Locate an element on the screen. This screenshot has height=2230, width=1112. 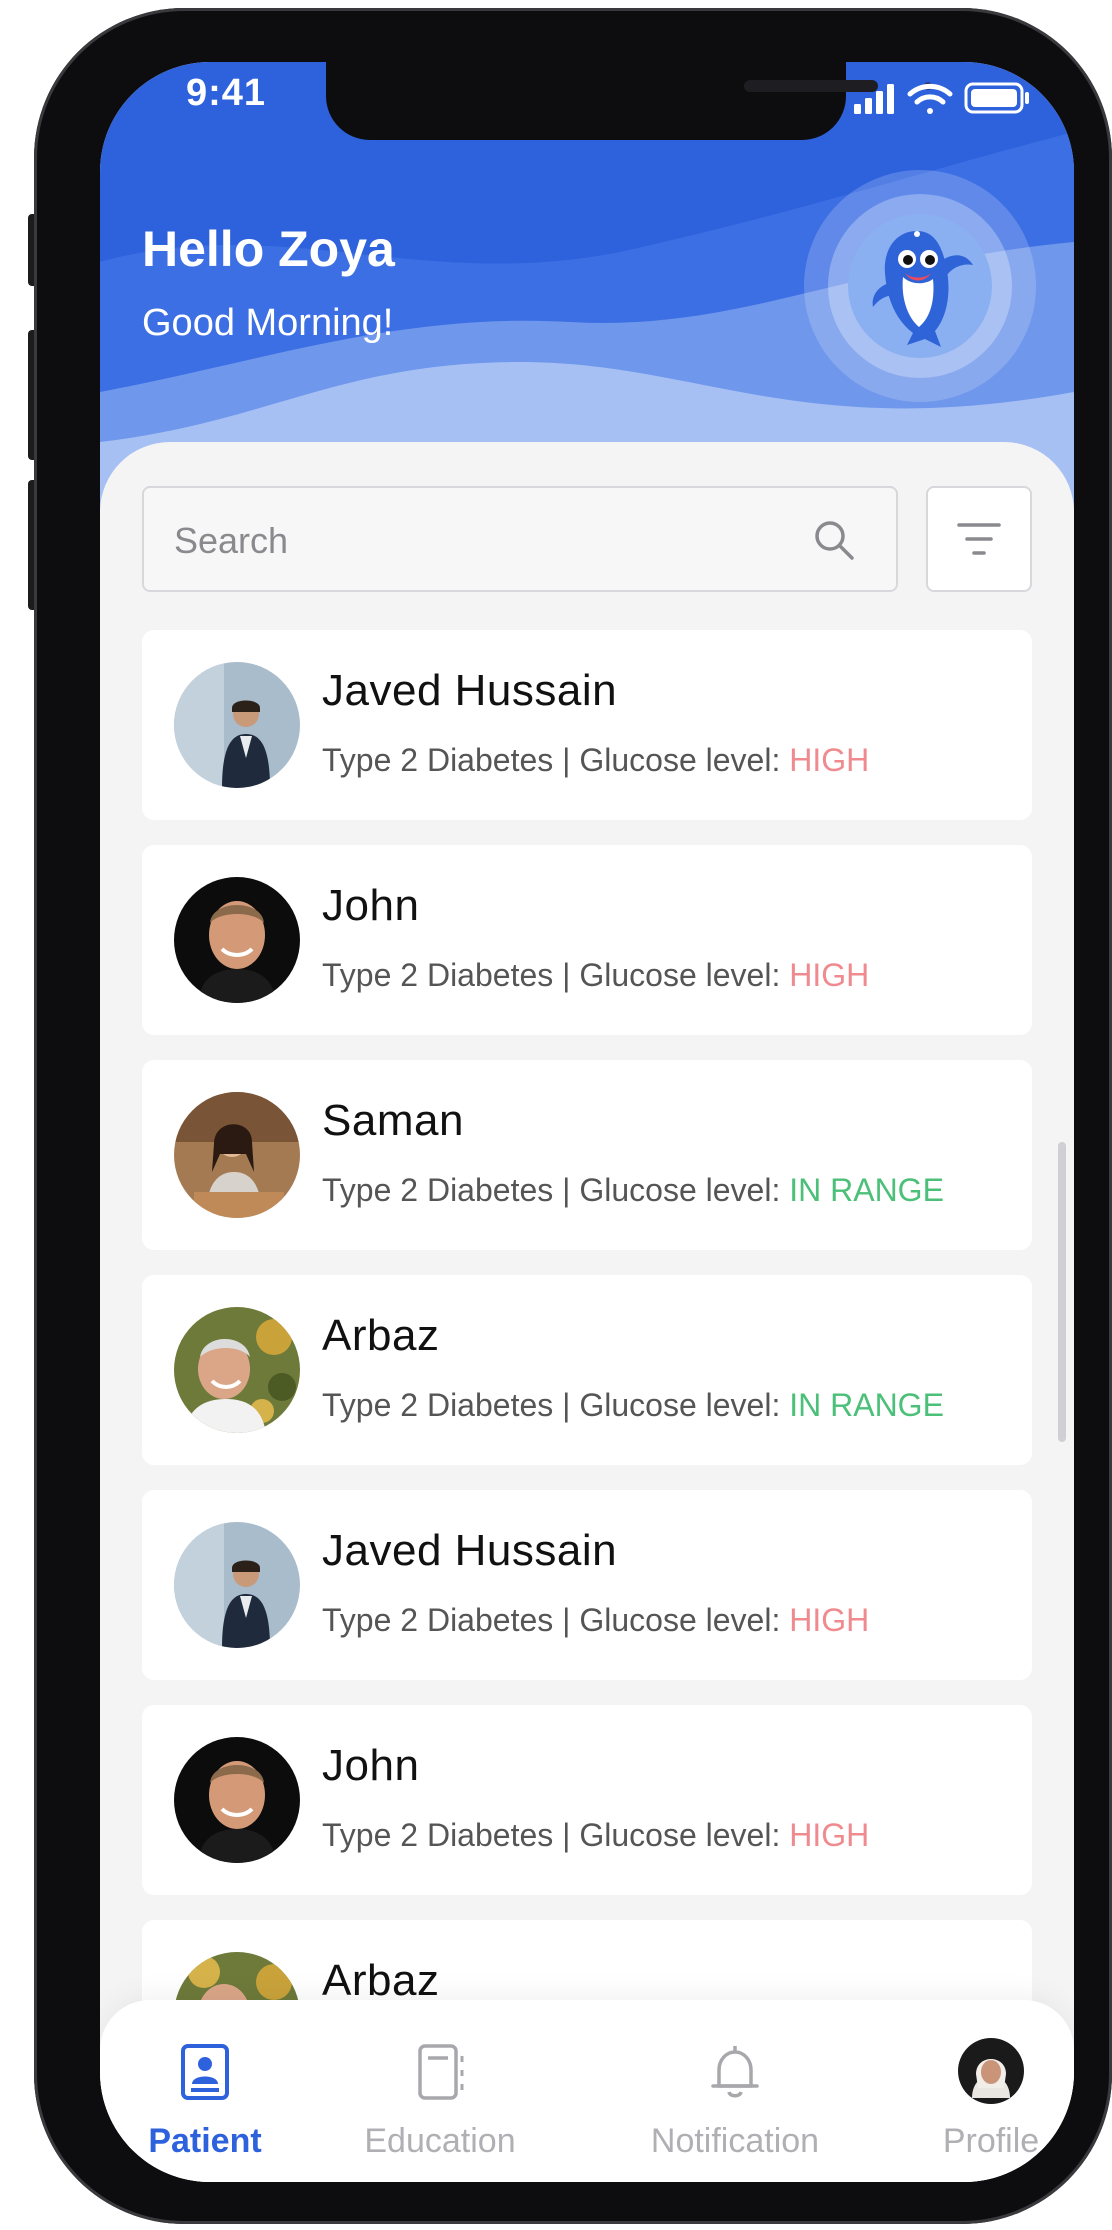
bell-icon is located at coordinates (735, 2072).